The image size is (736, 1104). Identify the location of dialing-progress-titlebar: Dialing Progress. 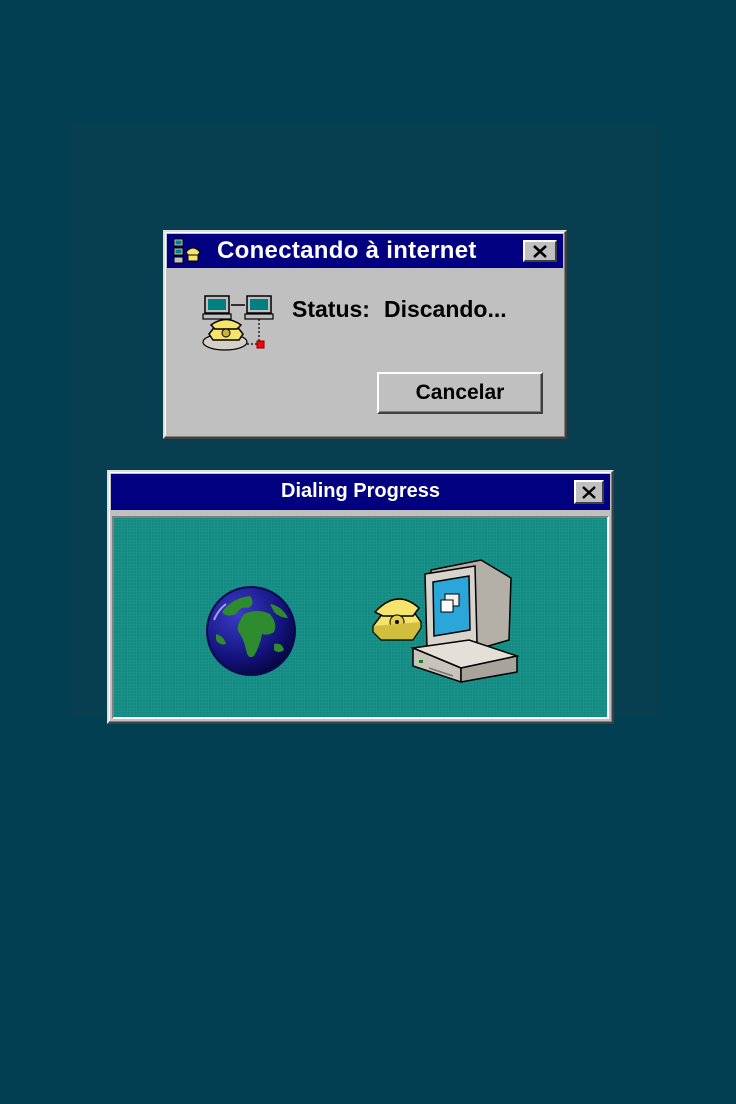
(360, 492).